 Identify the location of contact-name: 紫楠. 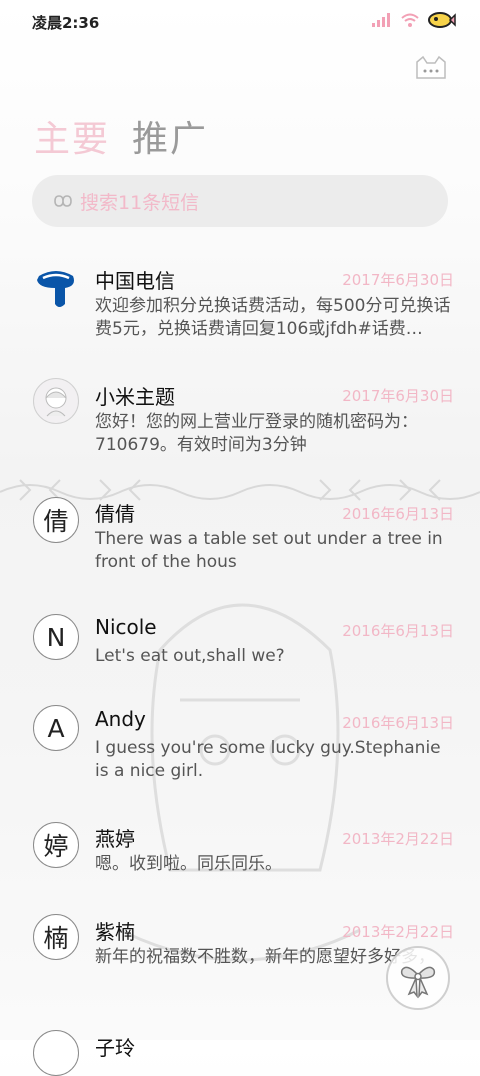
(115, 932).